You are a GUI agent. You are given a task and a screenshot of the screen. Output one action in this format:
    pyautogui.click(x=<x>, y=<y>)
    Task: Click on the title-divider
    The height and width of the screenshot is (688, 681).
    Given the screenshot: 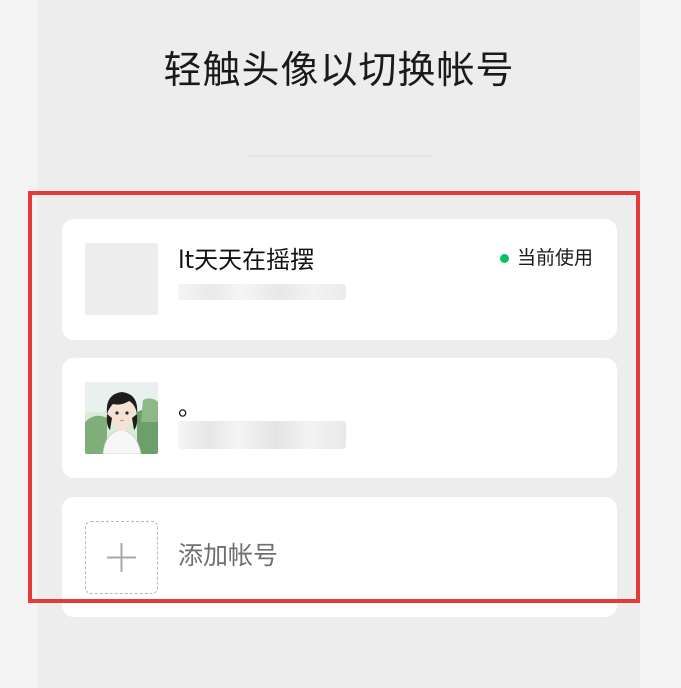 What is the action you would take?
    pyautogui.click(x=340, y=156)
    